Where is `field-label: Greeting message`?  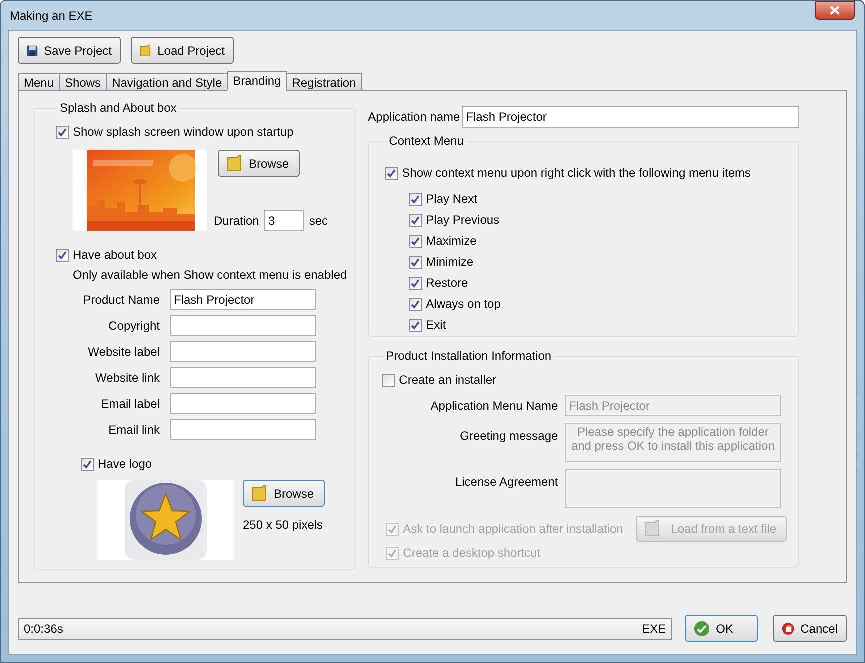
field-label: Greeting message is located at coordinates (508, 436).